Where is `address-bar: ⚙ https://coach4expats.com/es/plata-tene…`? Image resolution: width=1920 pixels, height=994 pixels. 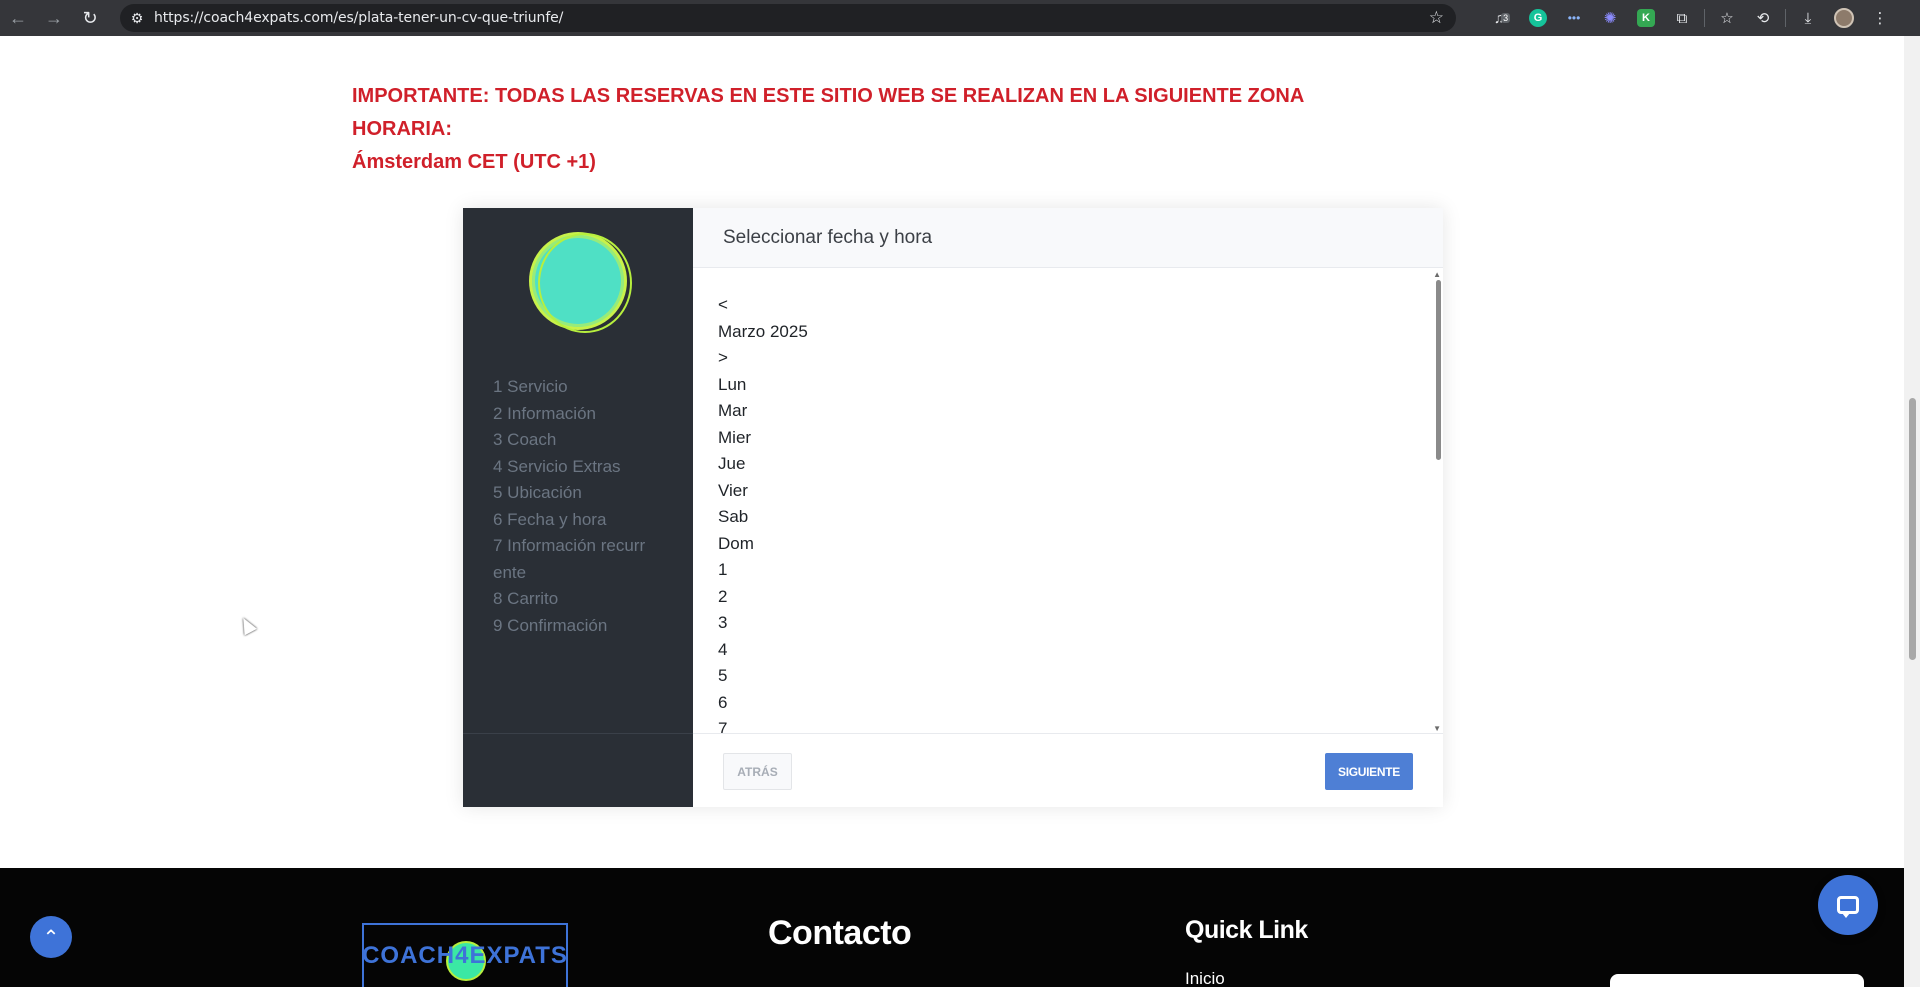 address-bar: ⚙ https://coach4expats.com/es/plata-tene… is located at coordinates (788, 18).